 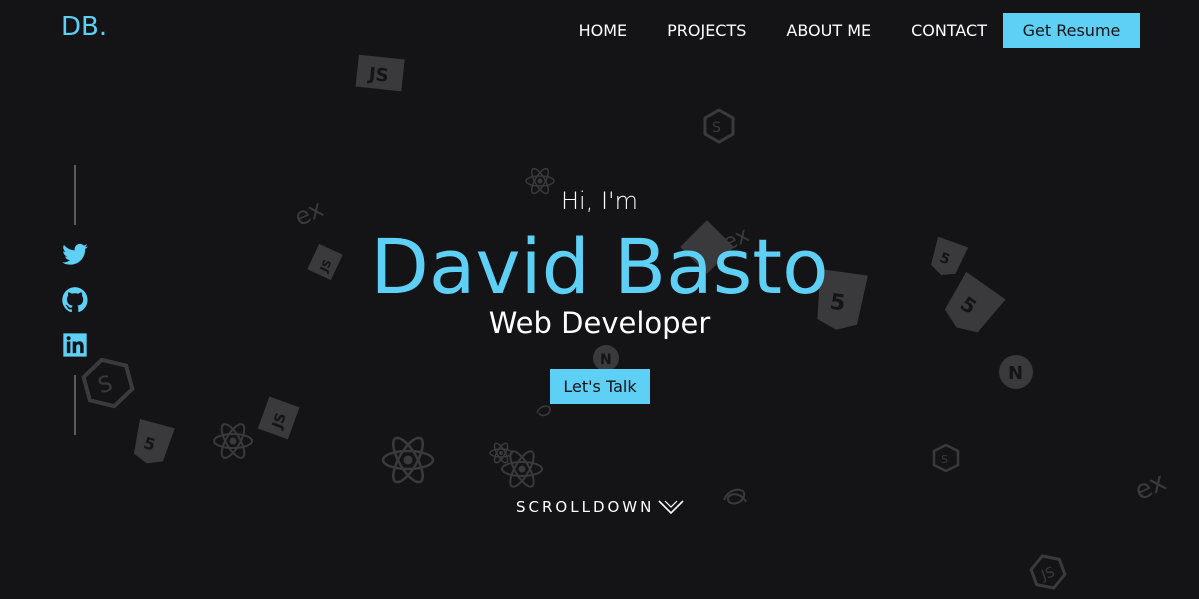 I want to click on hero-role: Web Developer, so click(x=599, y=323).